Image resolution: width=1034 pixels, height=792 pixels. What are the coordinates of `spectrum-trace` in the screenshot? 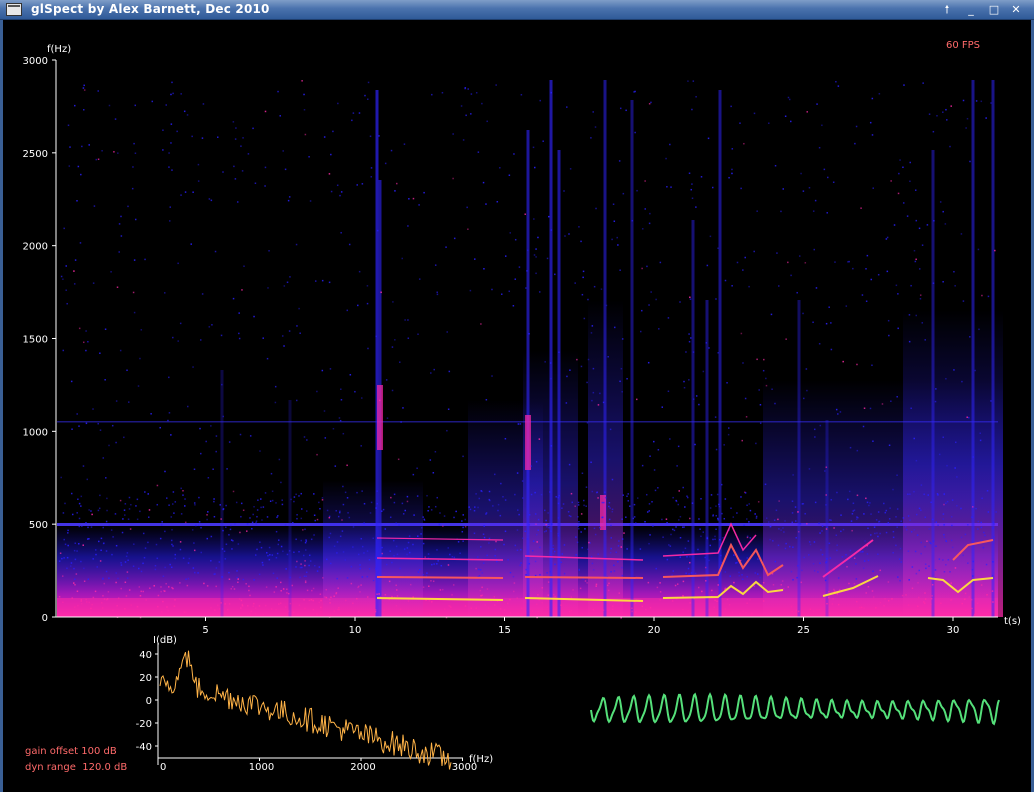 It's located at (305, 710).